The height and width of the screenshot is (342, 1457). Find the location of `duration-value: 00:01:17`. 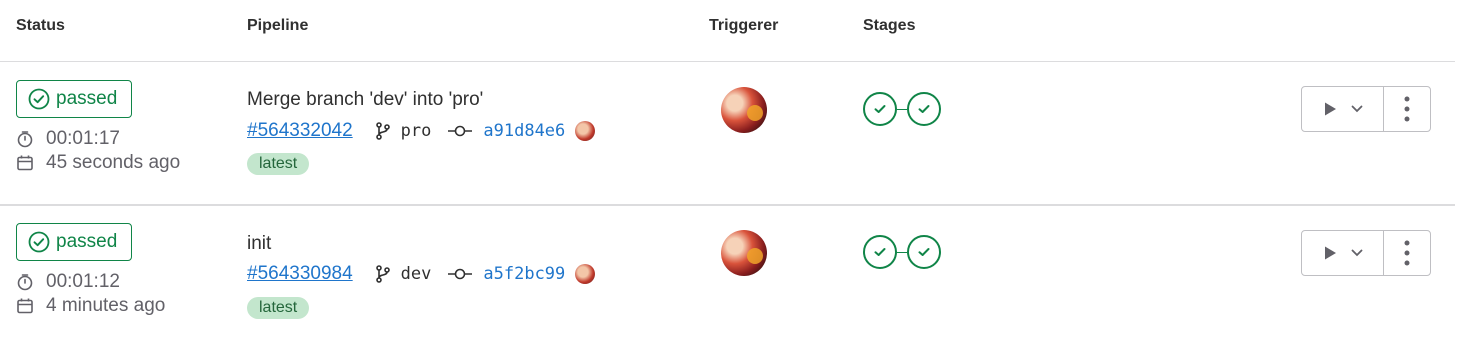

duration-value: 00:01:17 is located at coordinates (83, 138).